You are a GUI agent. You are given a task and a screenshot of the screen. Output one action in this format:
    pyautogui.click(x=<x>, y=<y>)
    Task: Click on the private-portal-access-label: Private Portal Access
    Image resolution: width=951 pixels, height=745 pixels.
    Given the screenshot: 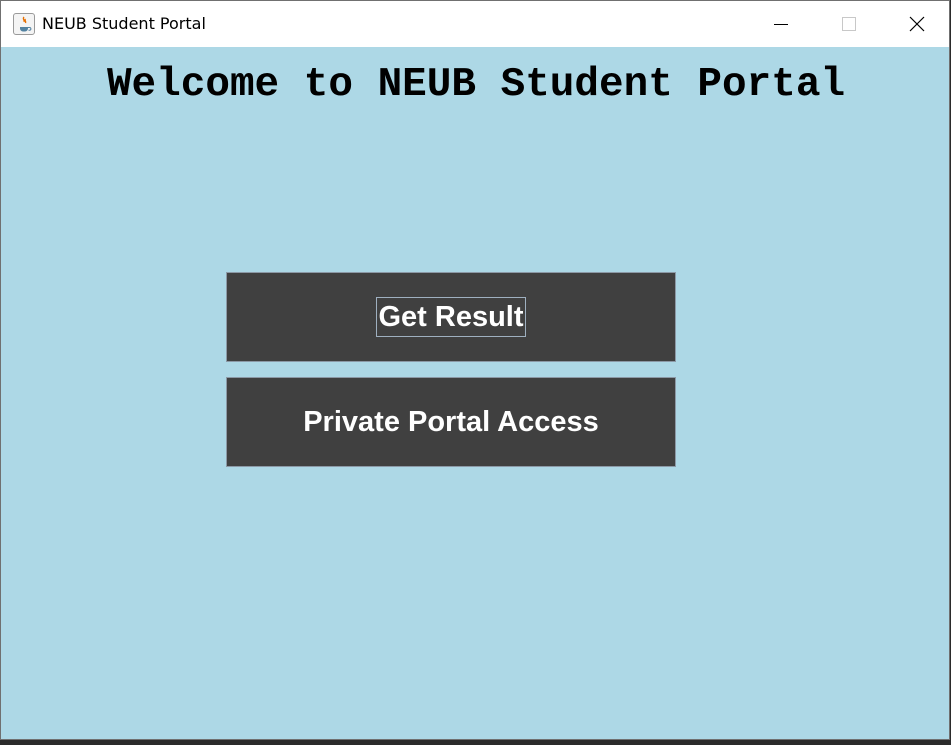 What is the action you would take?
    pyautogui.click(x=451, y=421)
    